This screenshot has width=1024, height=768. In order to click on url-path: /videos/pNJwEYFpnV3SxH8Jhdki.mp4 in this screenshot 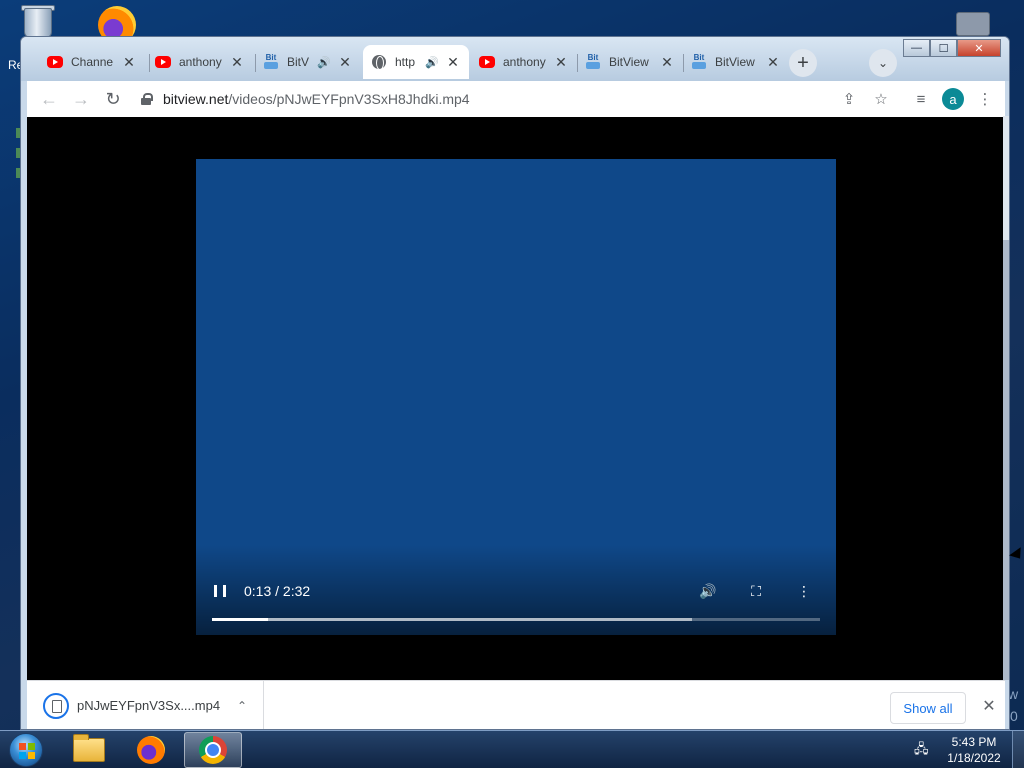, I will do `click(349, 99)`.